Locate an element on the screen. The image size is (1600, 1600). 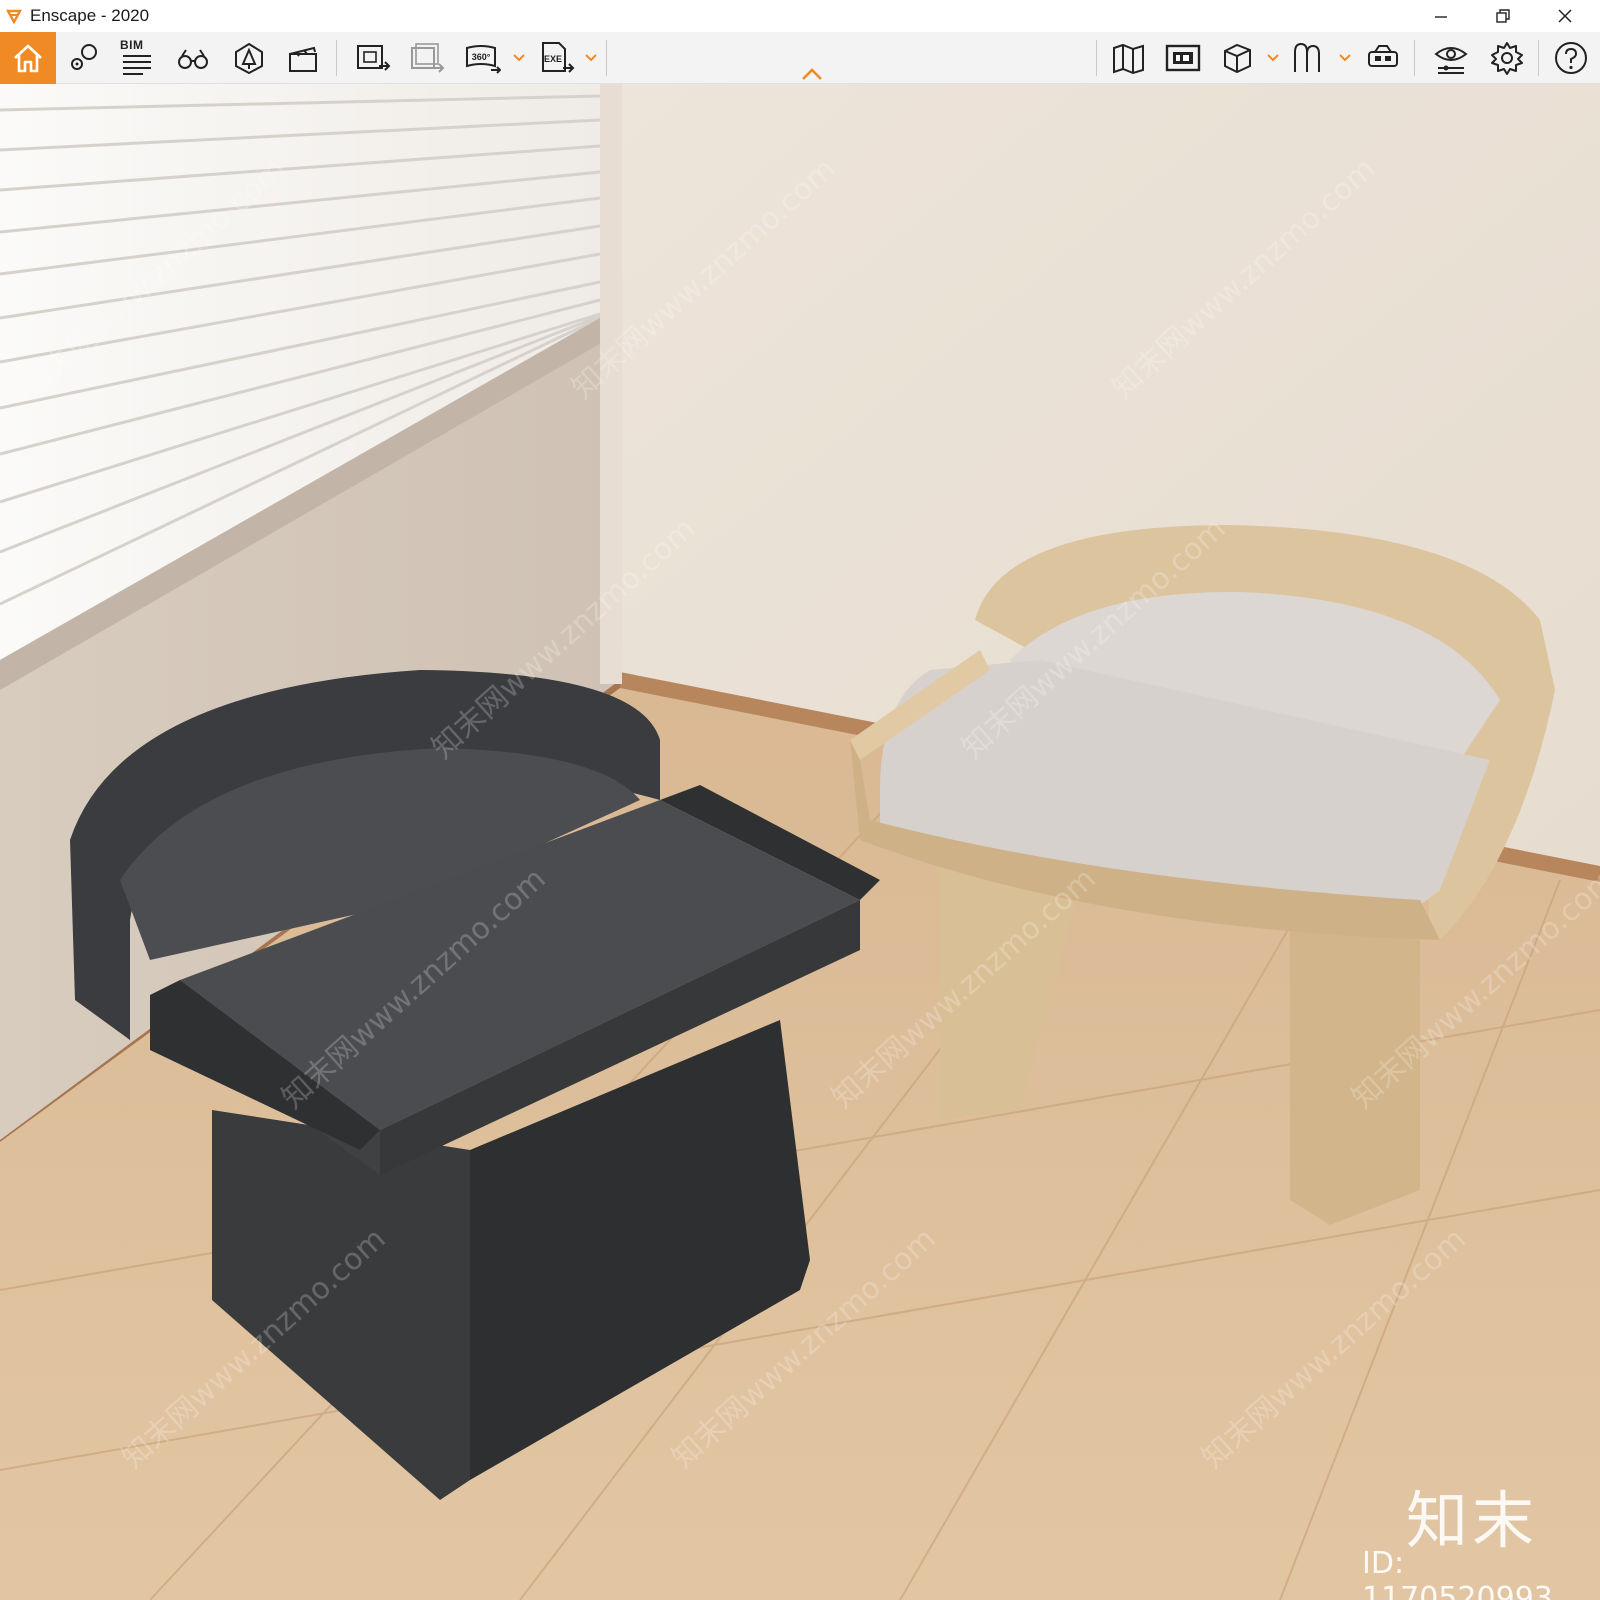
view-management-button is located at coordinates (1237, 58).